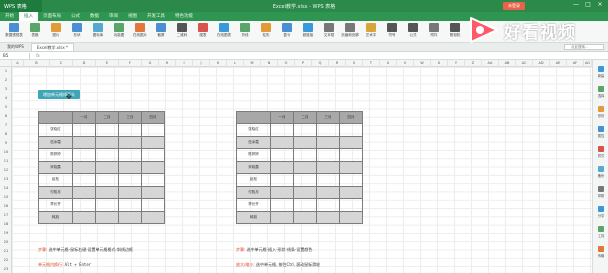 The height and width of the screenshot is (273, 608). I want to click on row-header-cell: 1, so click(6, 71).